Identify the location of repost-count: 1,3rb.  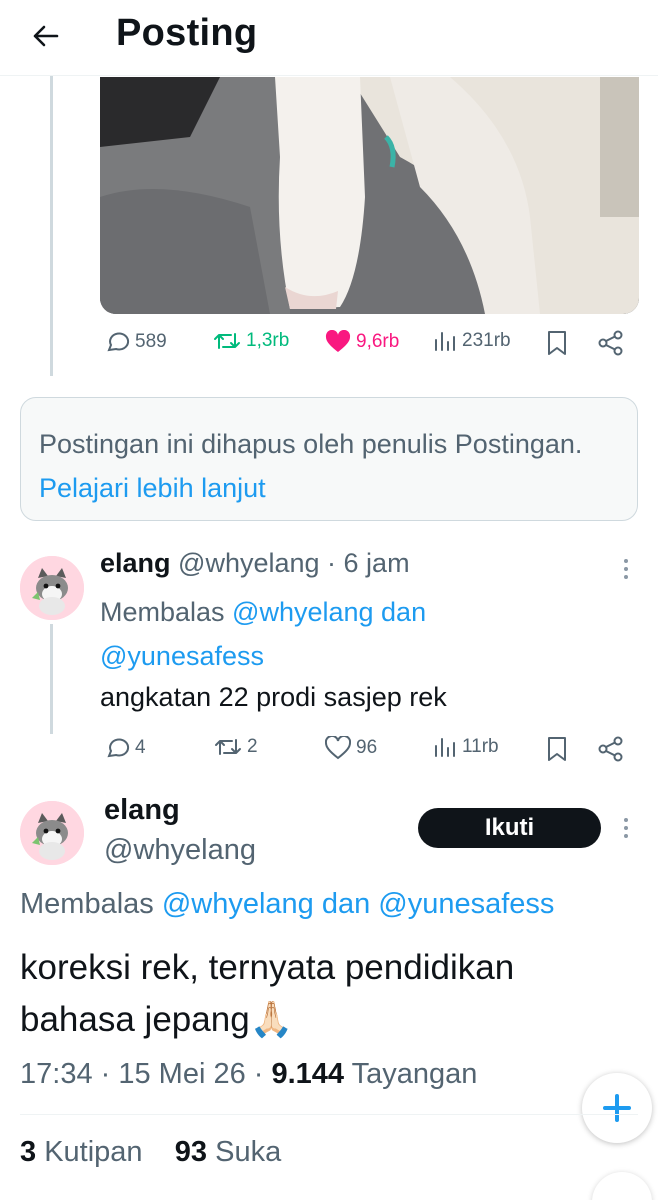
(268, 340).